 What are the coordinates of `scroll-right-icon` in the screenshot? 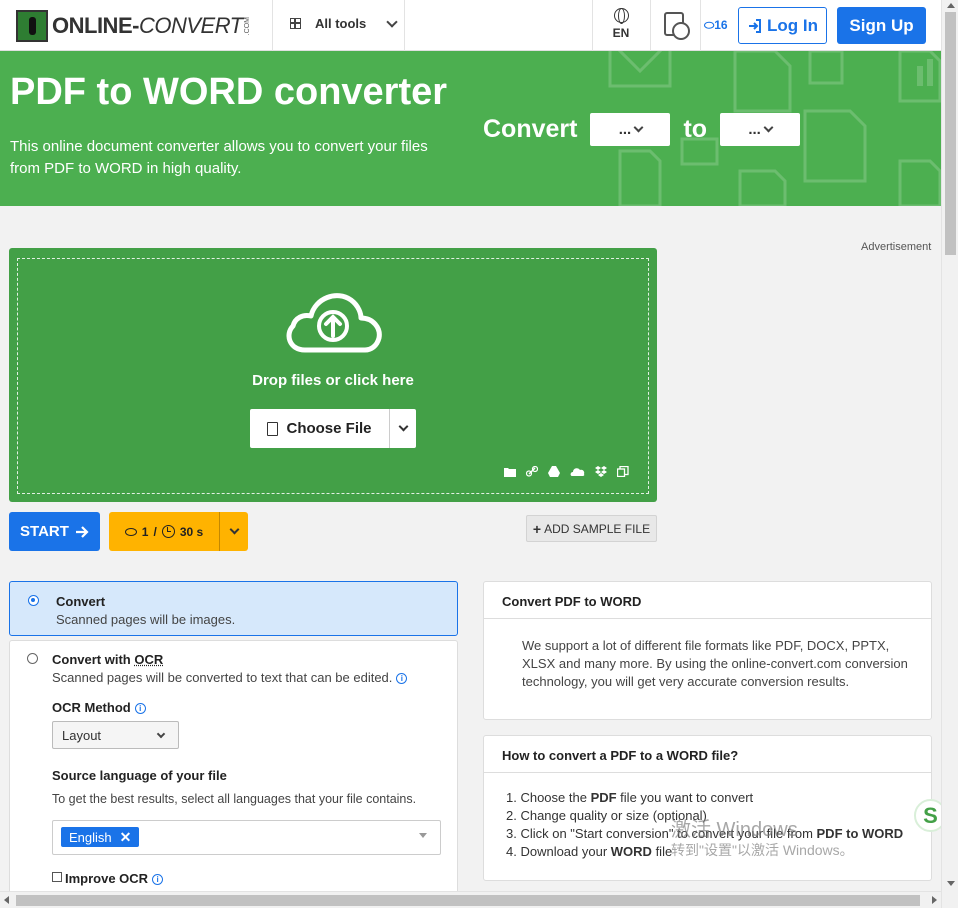 It's located at (934, 900).